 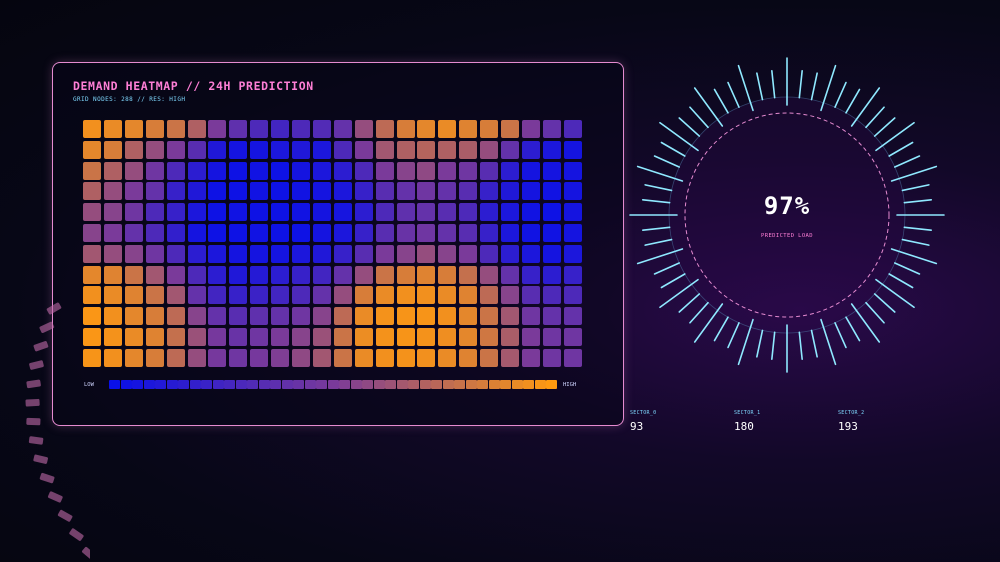 What do you see at coordinates (848, 426) in the screenshot?
I see `sector-2-value: 193` at bounding box center [848, 426].